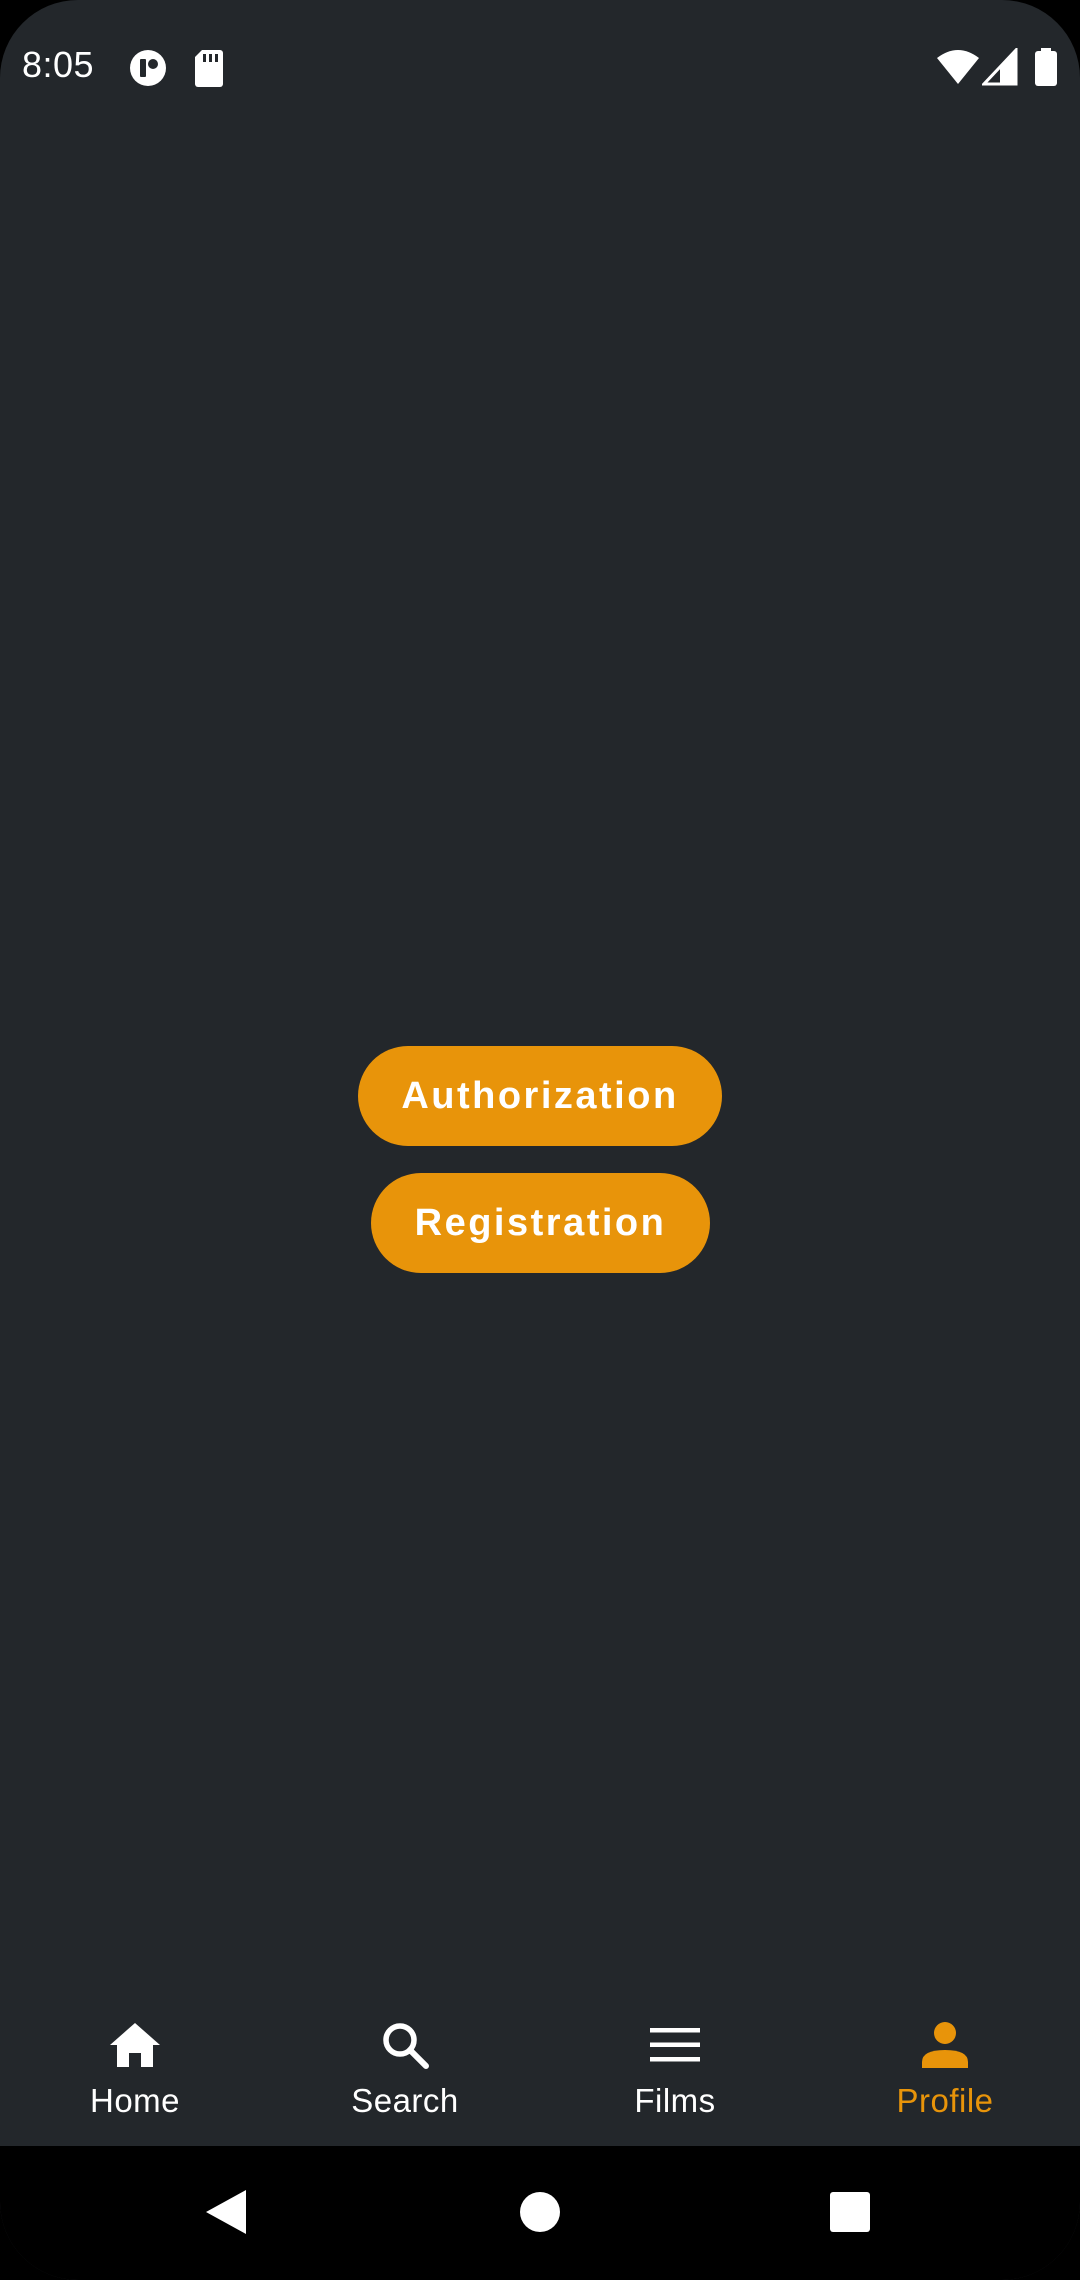 Image resolution: width=1080 pixels, height=2280 pixels. What do you see at coordinates (405, 2100) in the screenshot?
I see `nav-label-search: Search` at bounding box center [405, 2100].